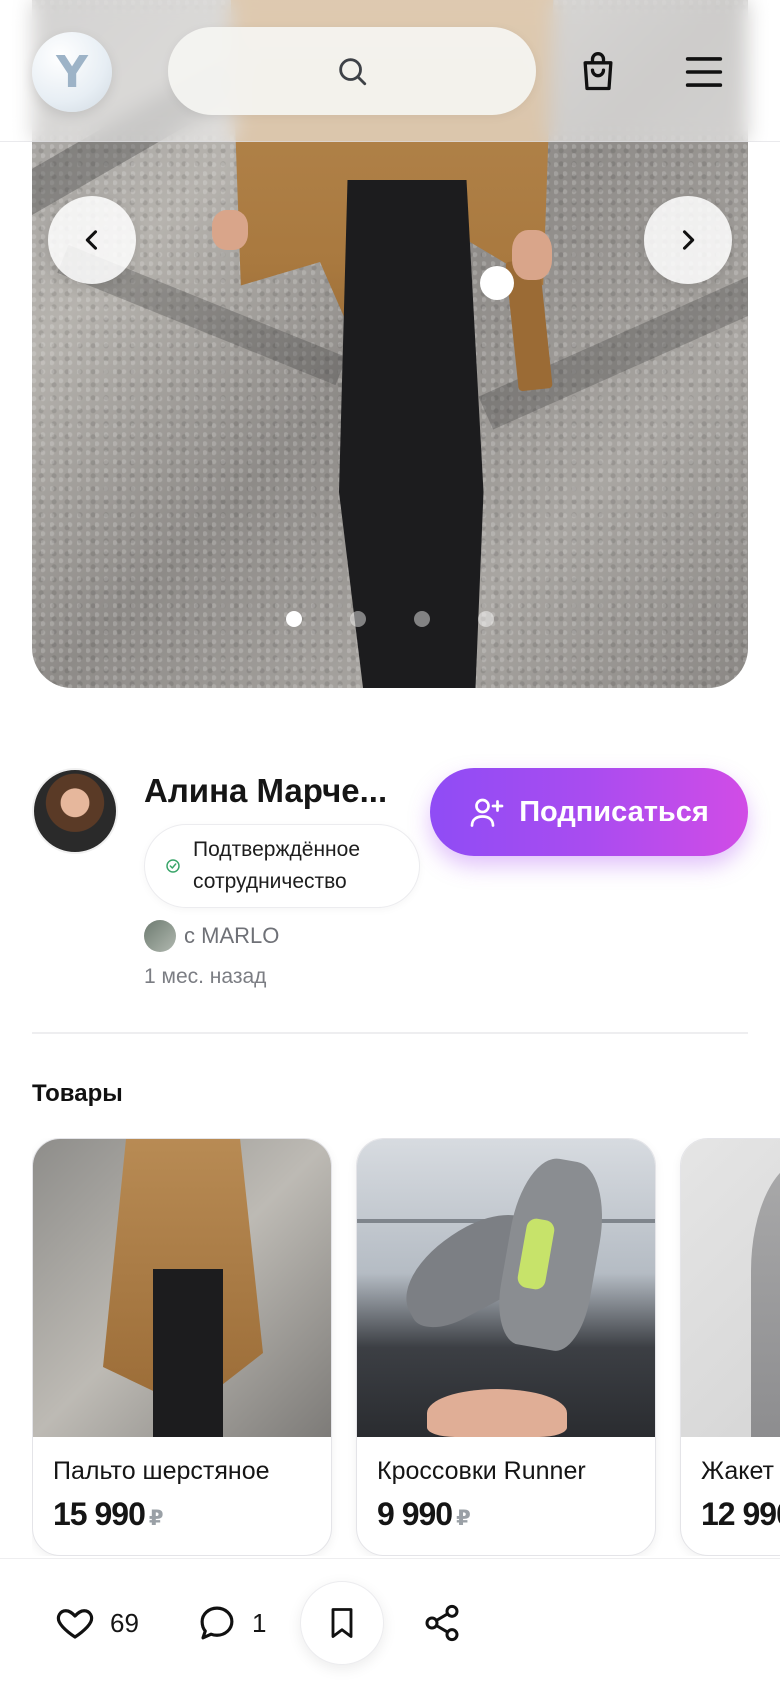  I want to click on post-timestamp: 1 мес. назад, so click(205, 976).